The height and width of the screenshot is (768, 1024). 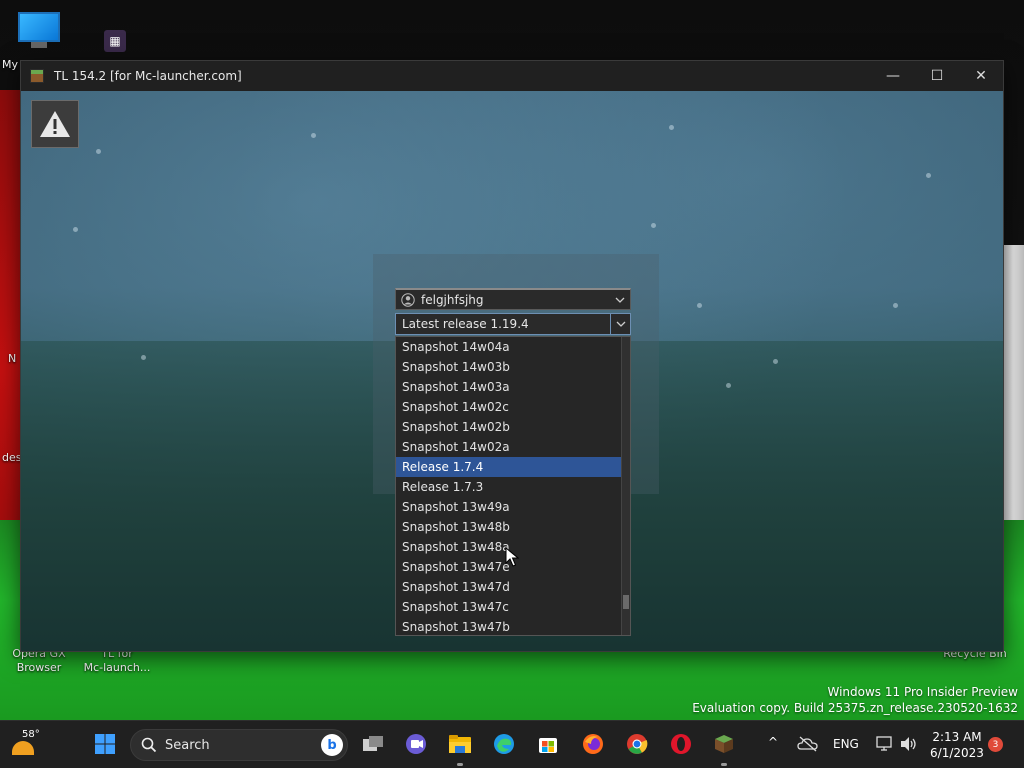 I want to click on version-list-item: Snapshot 14w03b, so click(x=509, y=367).